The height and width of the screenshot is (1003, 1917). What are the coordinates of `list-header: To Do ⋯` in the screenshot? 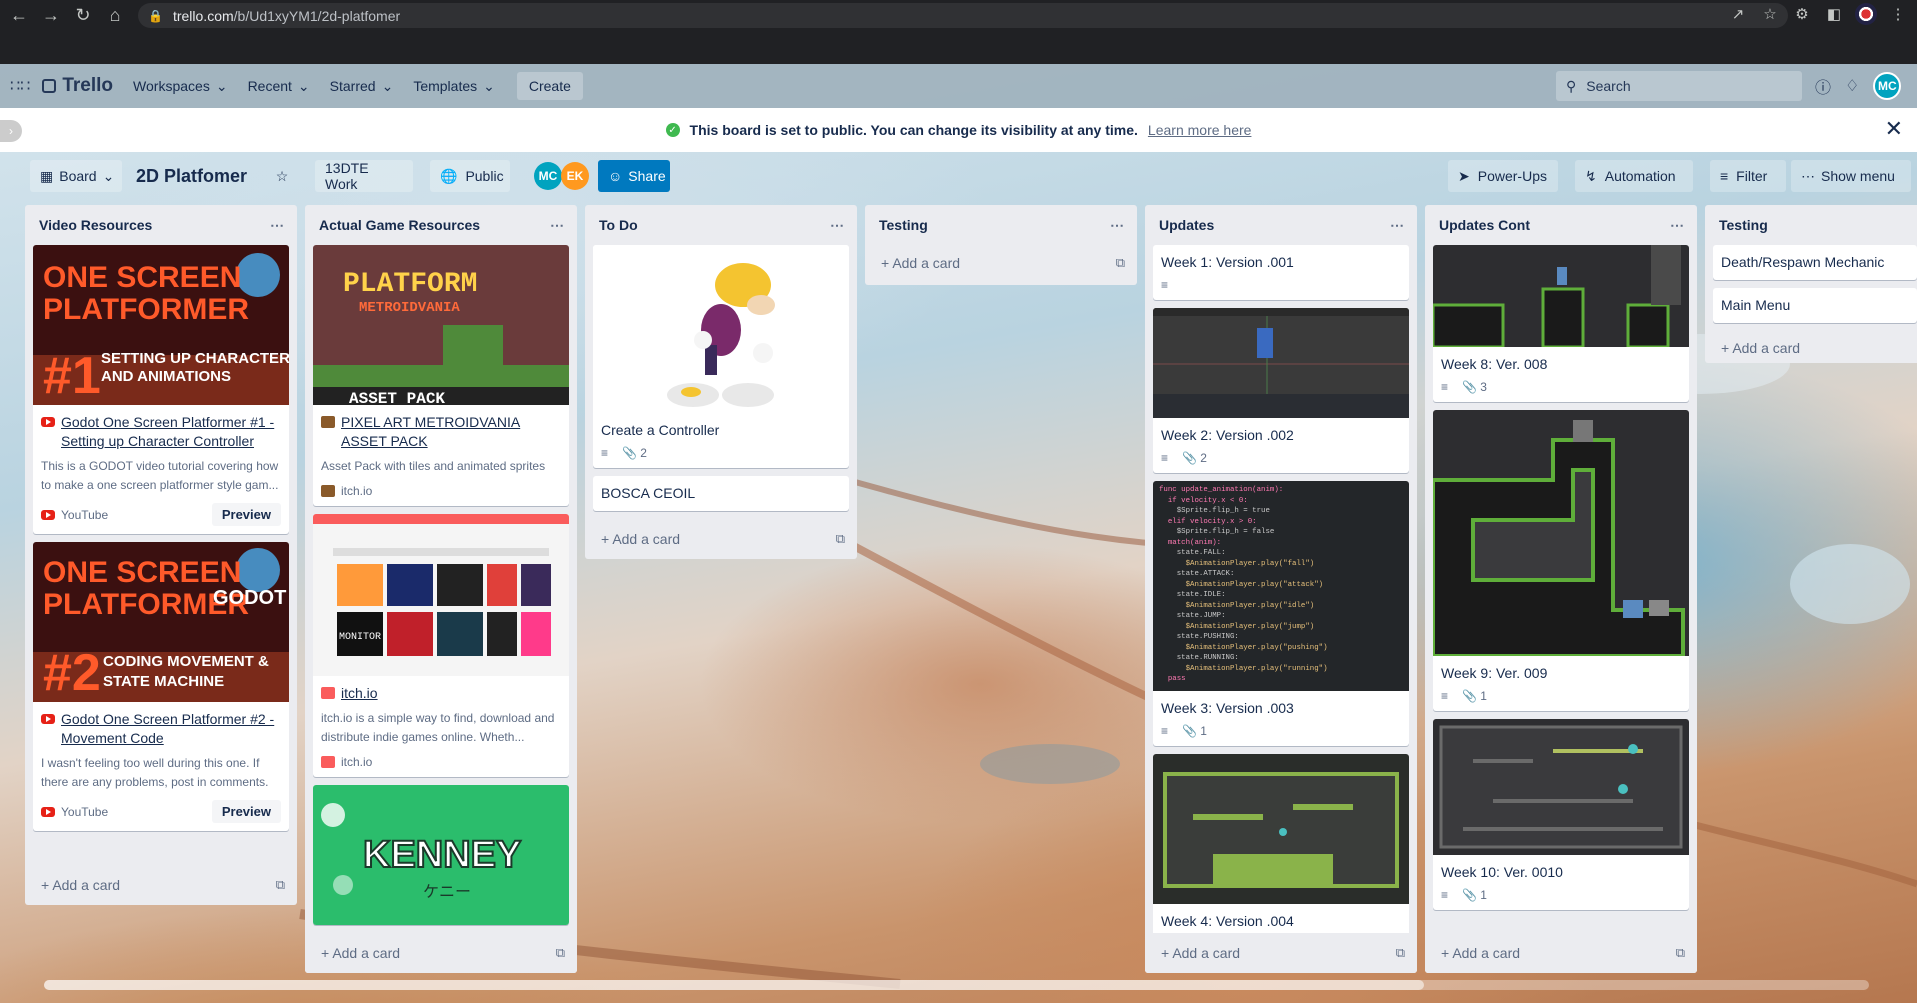 It's located at (721, 225).